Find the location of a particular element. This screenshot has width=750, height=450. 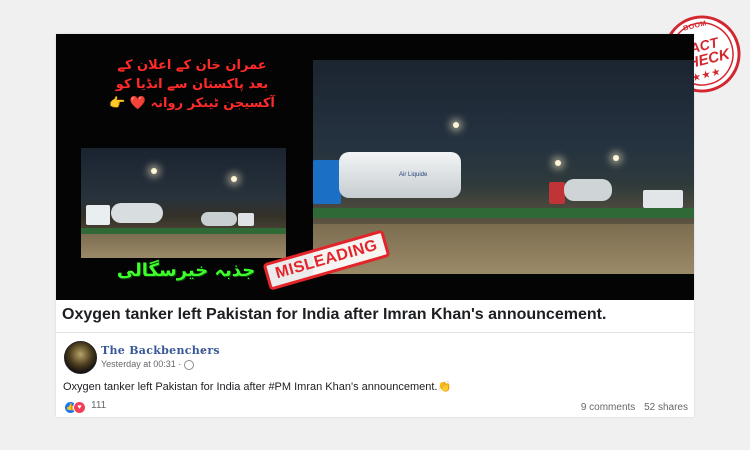

love-icon: ♥ is located at coordinates (79, 407).